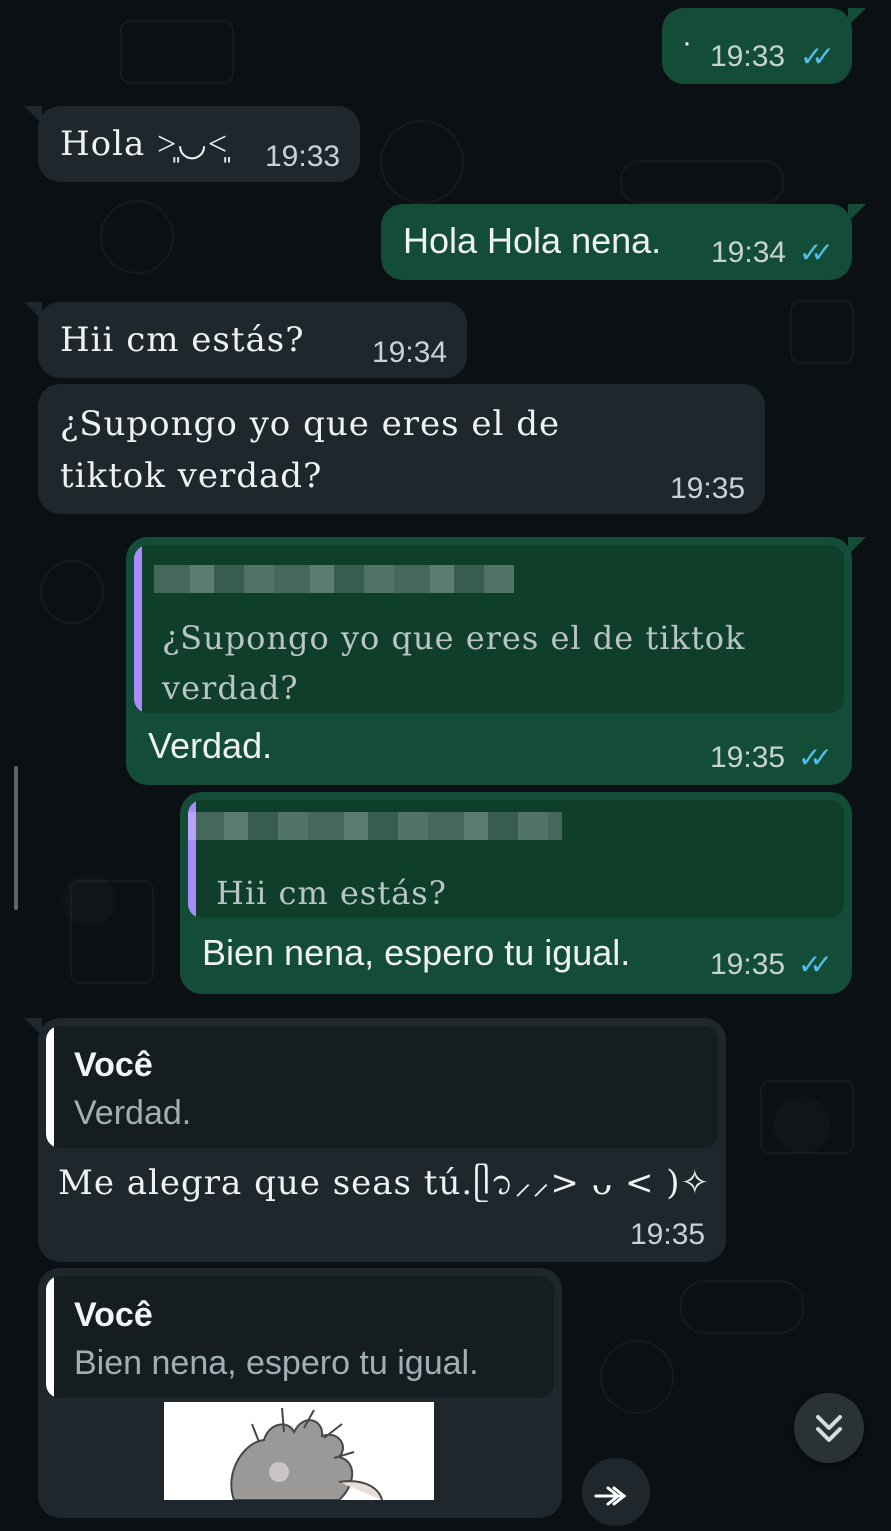  What do you see at coordinates (687, 42) in the screenshot?
I see `message-text: ·` at bounding box center [687, 42].